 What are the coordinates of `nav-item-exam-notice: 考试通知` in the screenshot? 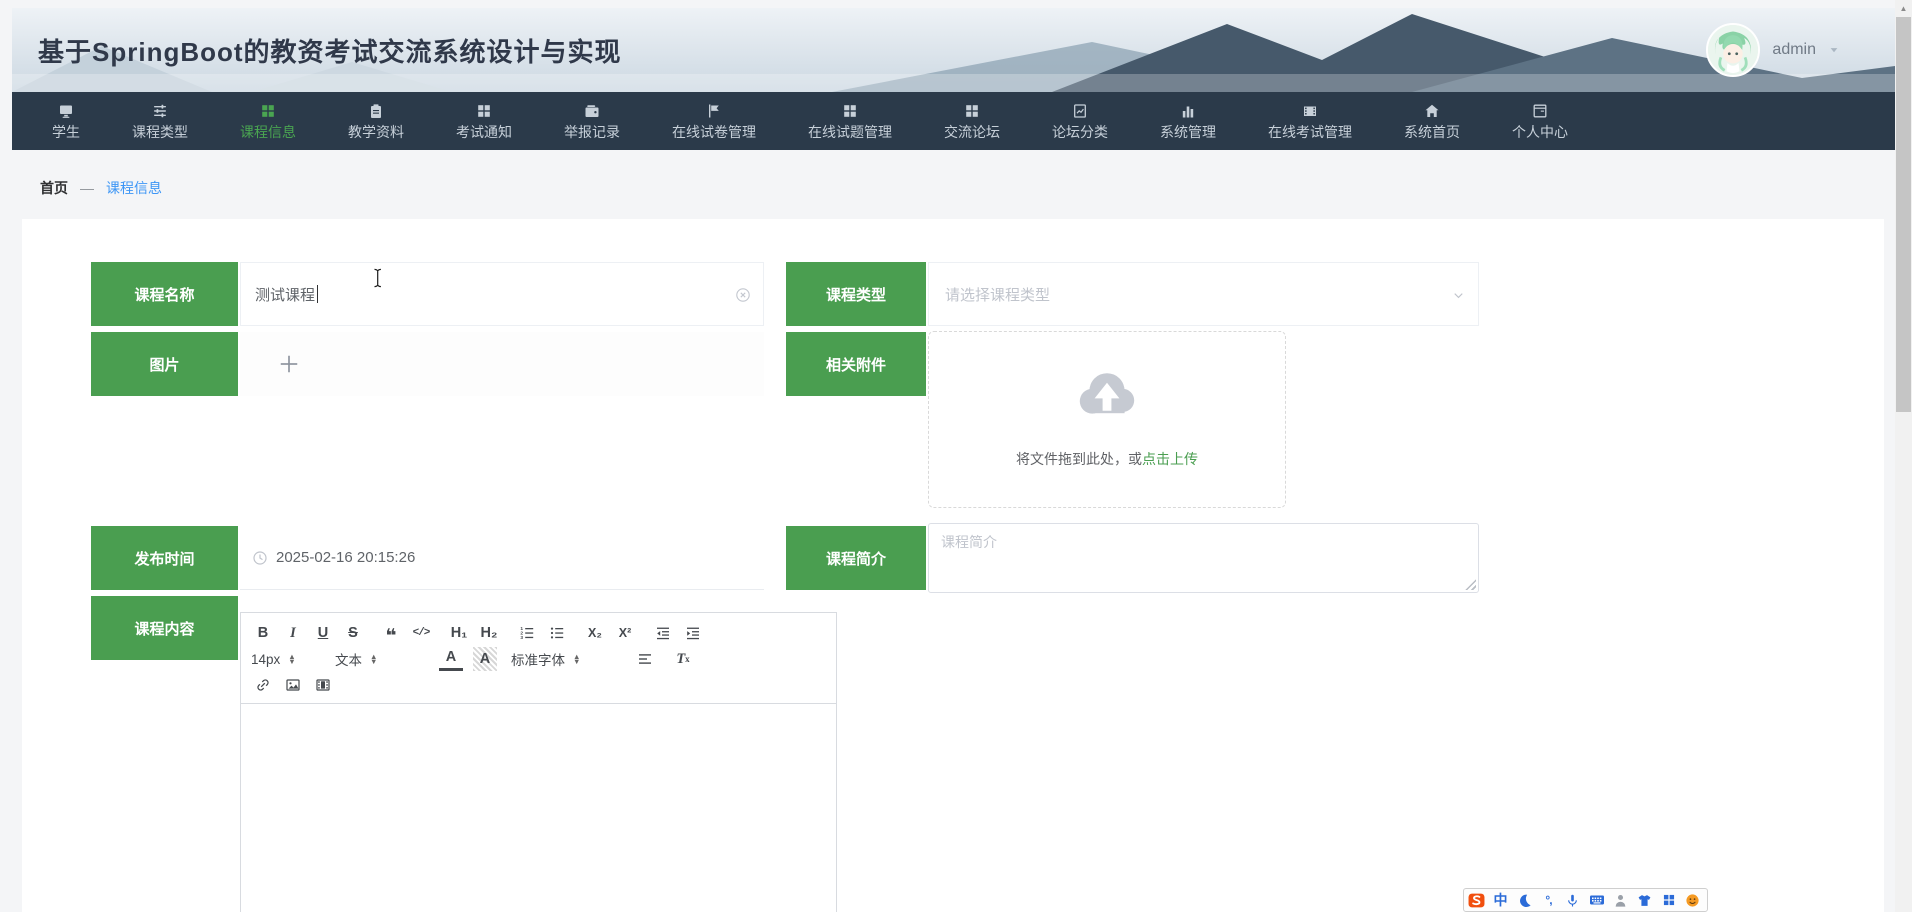 It's located at (484, 121).